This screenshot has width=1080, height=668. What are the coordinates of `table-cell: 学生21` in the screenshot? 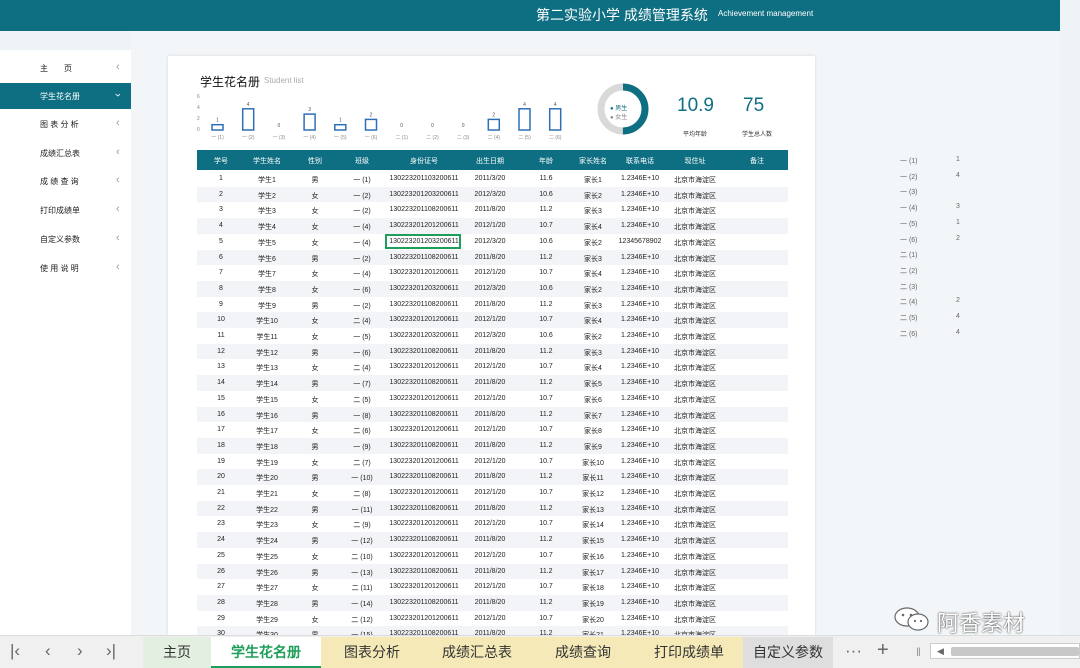 It's located at (267, 494).